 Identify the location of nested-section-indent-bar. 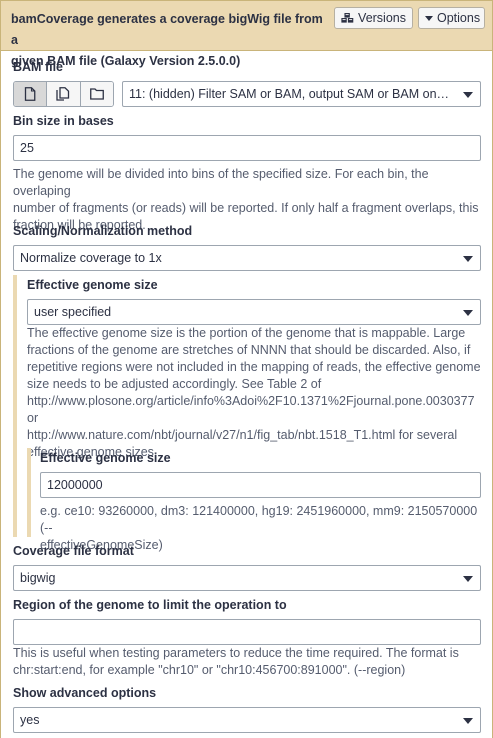
(29, 492).